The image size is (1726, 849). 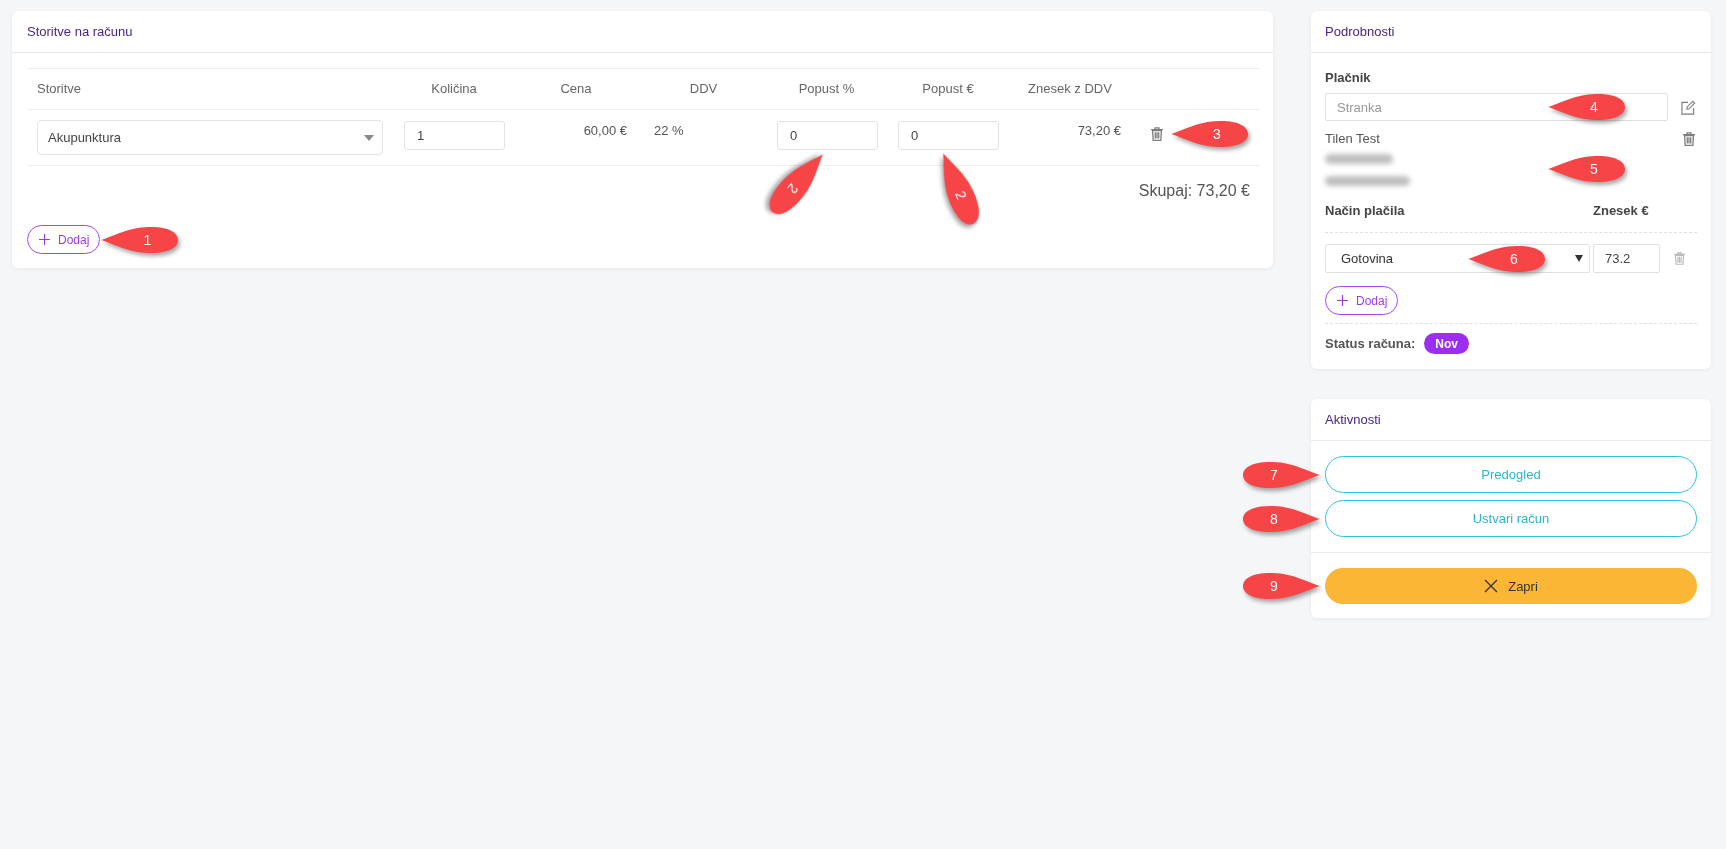 What do you see at coordinates (1281, 474) in the screenshot?
I see `callout-marker: 7` at bounding box center [1281, 474].